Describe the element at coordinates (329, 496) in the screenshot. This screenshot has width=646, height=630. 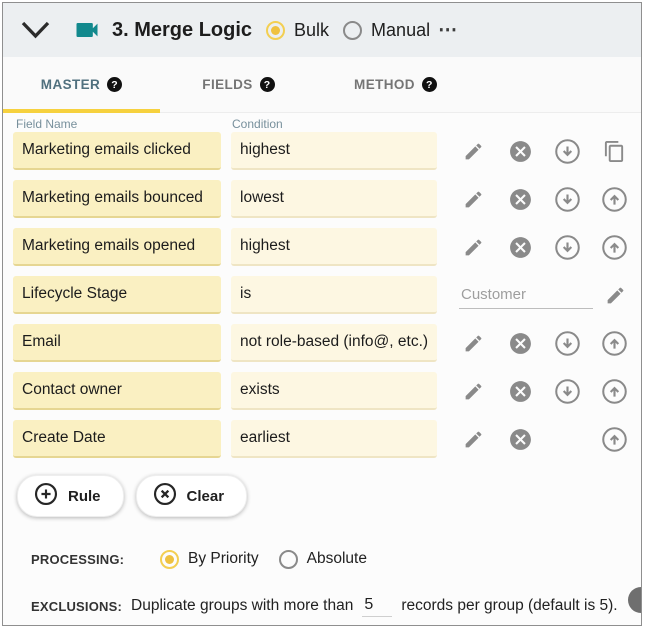
I see `action-buttons: Rule Clear` at that location.